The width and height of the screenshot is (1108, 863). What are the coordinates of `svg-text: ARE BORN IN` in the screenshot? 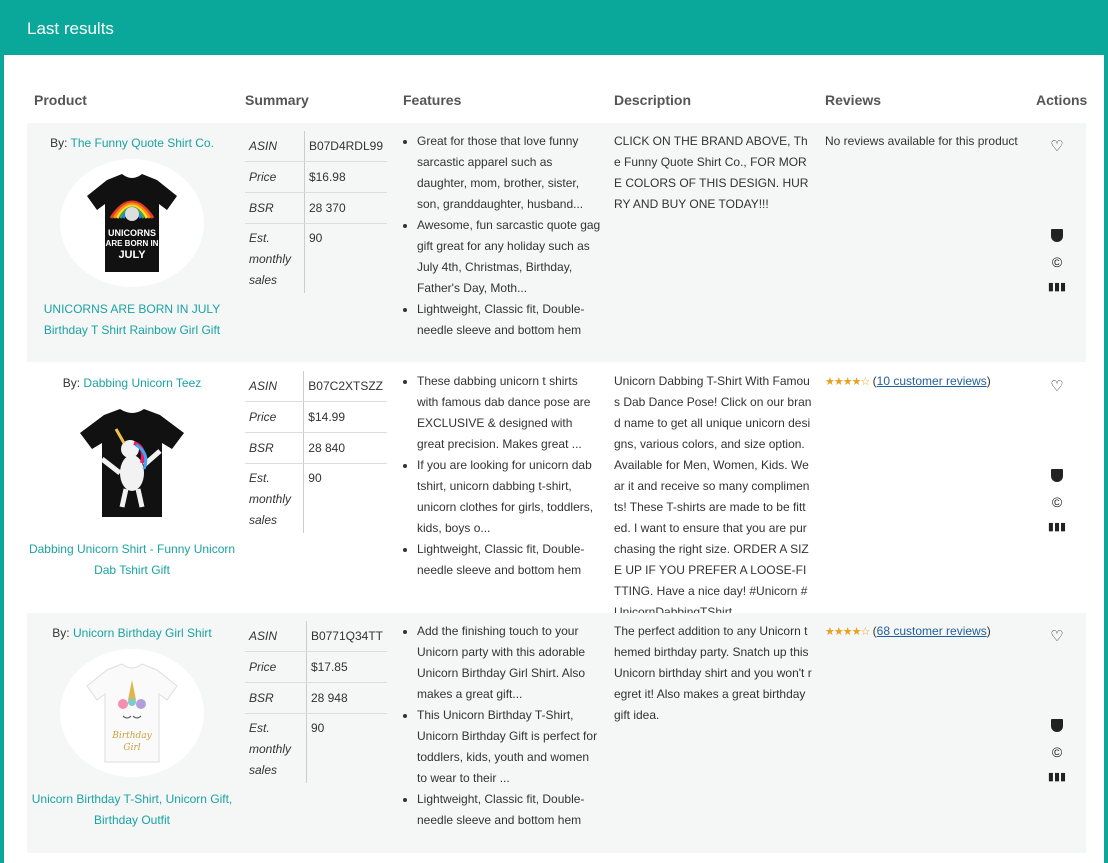 It's located at (132, 243).